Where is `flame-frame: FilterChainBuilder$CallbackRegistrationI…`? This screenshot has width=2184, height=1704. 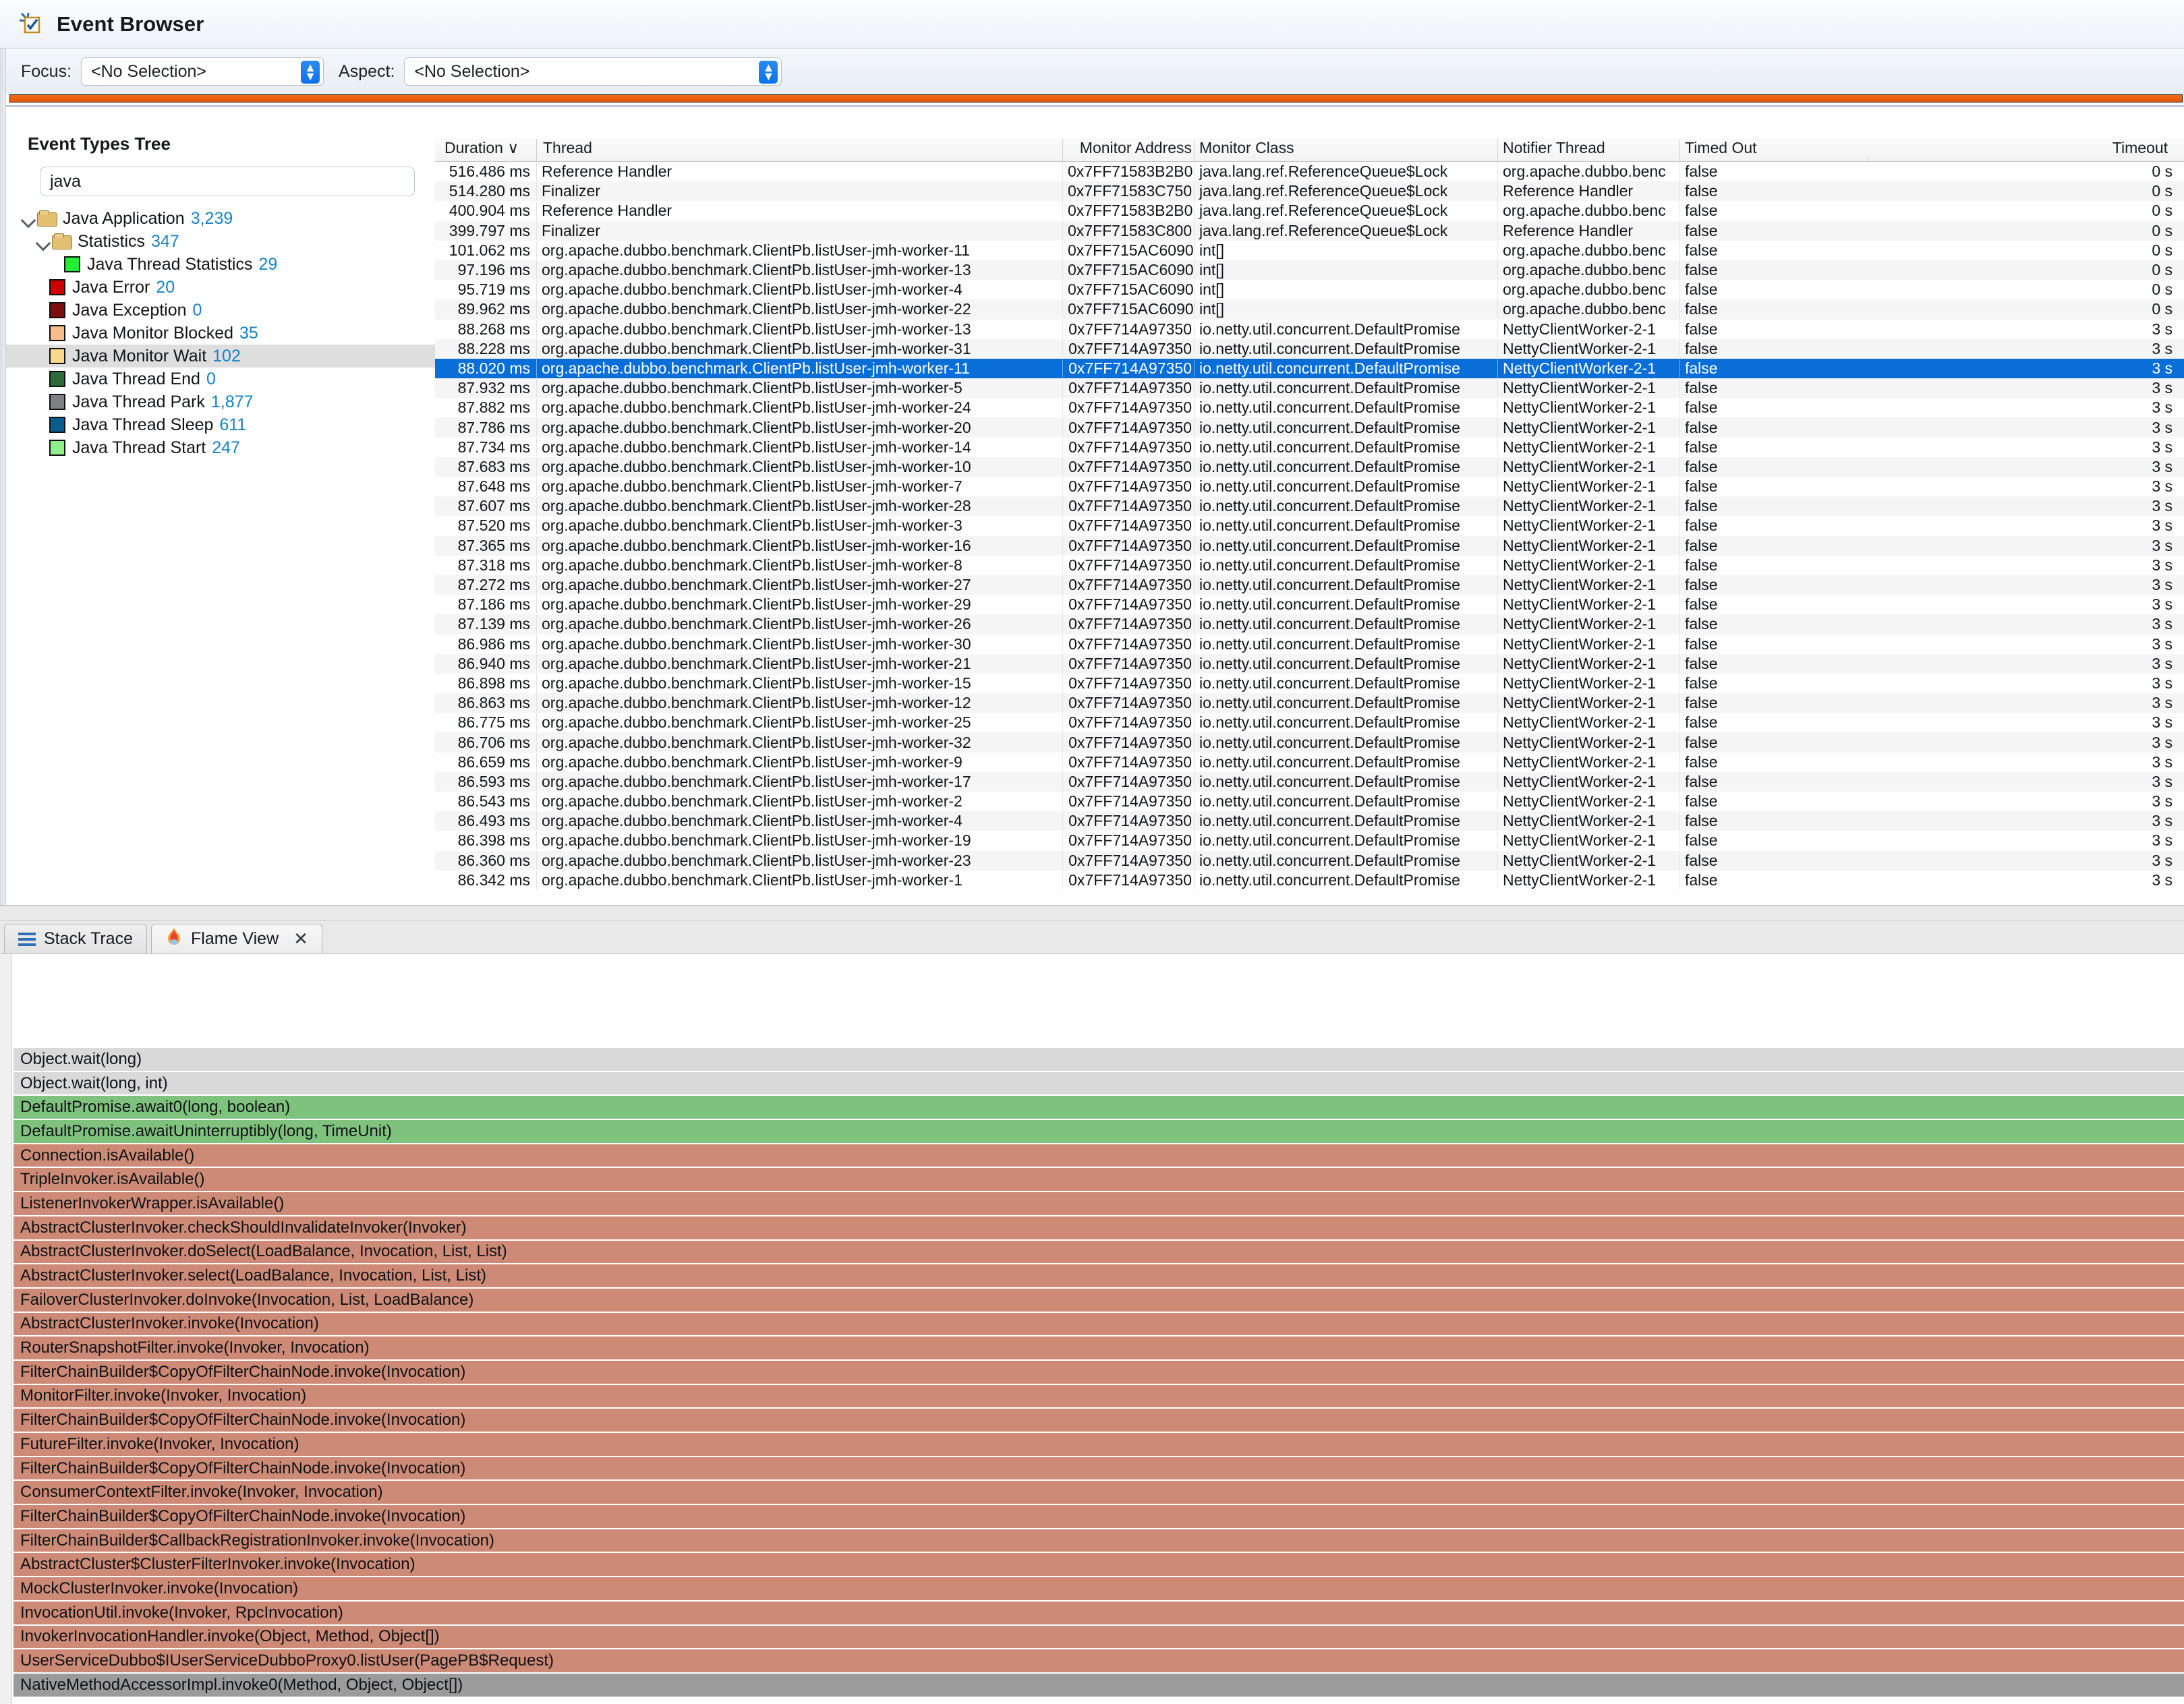
flame-frame: FilterChainBuilder$CallbackRegistrationI… is located at coordinates (1098, 1541).